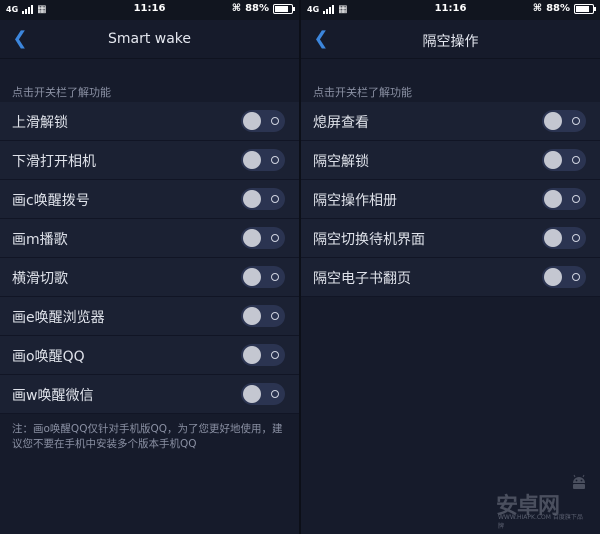  What do you see at coordinates (362, 279) in the screenshot?
I see `setting-label: 隔空电子书翻页` at bounding box center [362, 279].